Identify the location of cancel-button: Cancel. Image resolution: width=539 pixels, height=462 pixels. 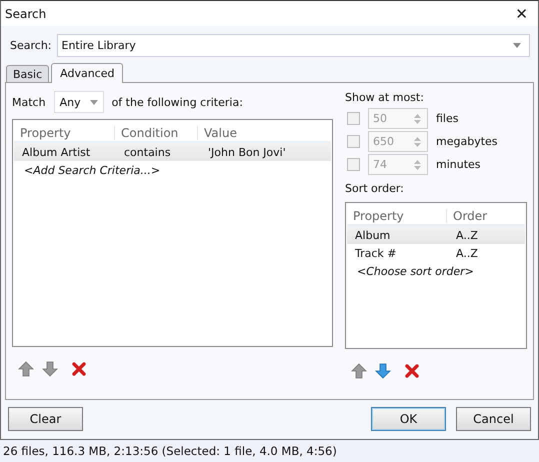
(493, 419).